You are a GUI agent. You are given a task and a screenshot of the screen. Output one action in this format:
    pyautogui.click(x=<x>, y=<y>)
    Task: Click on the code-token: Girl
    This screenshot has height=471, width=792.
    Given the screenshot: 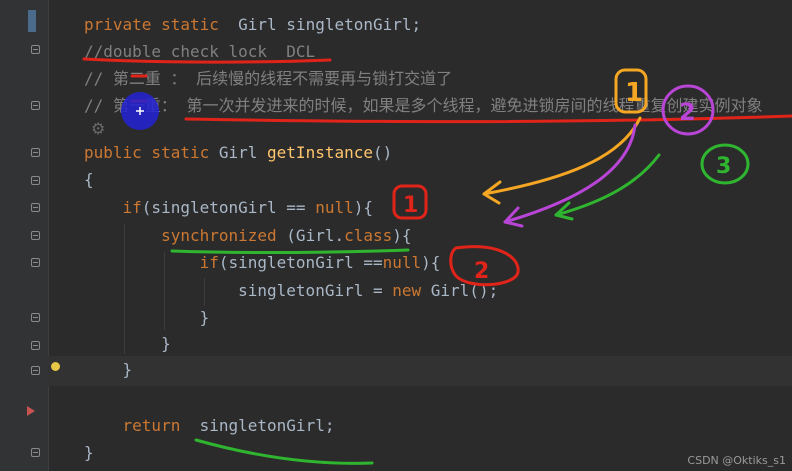 What is the action you would take?
    pyautogui.click(x=243, y=152)
    